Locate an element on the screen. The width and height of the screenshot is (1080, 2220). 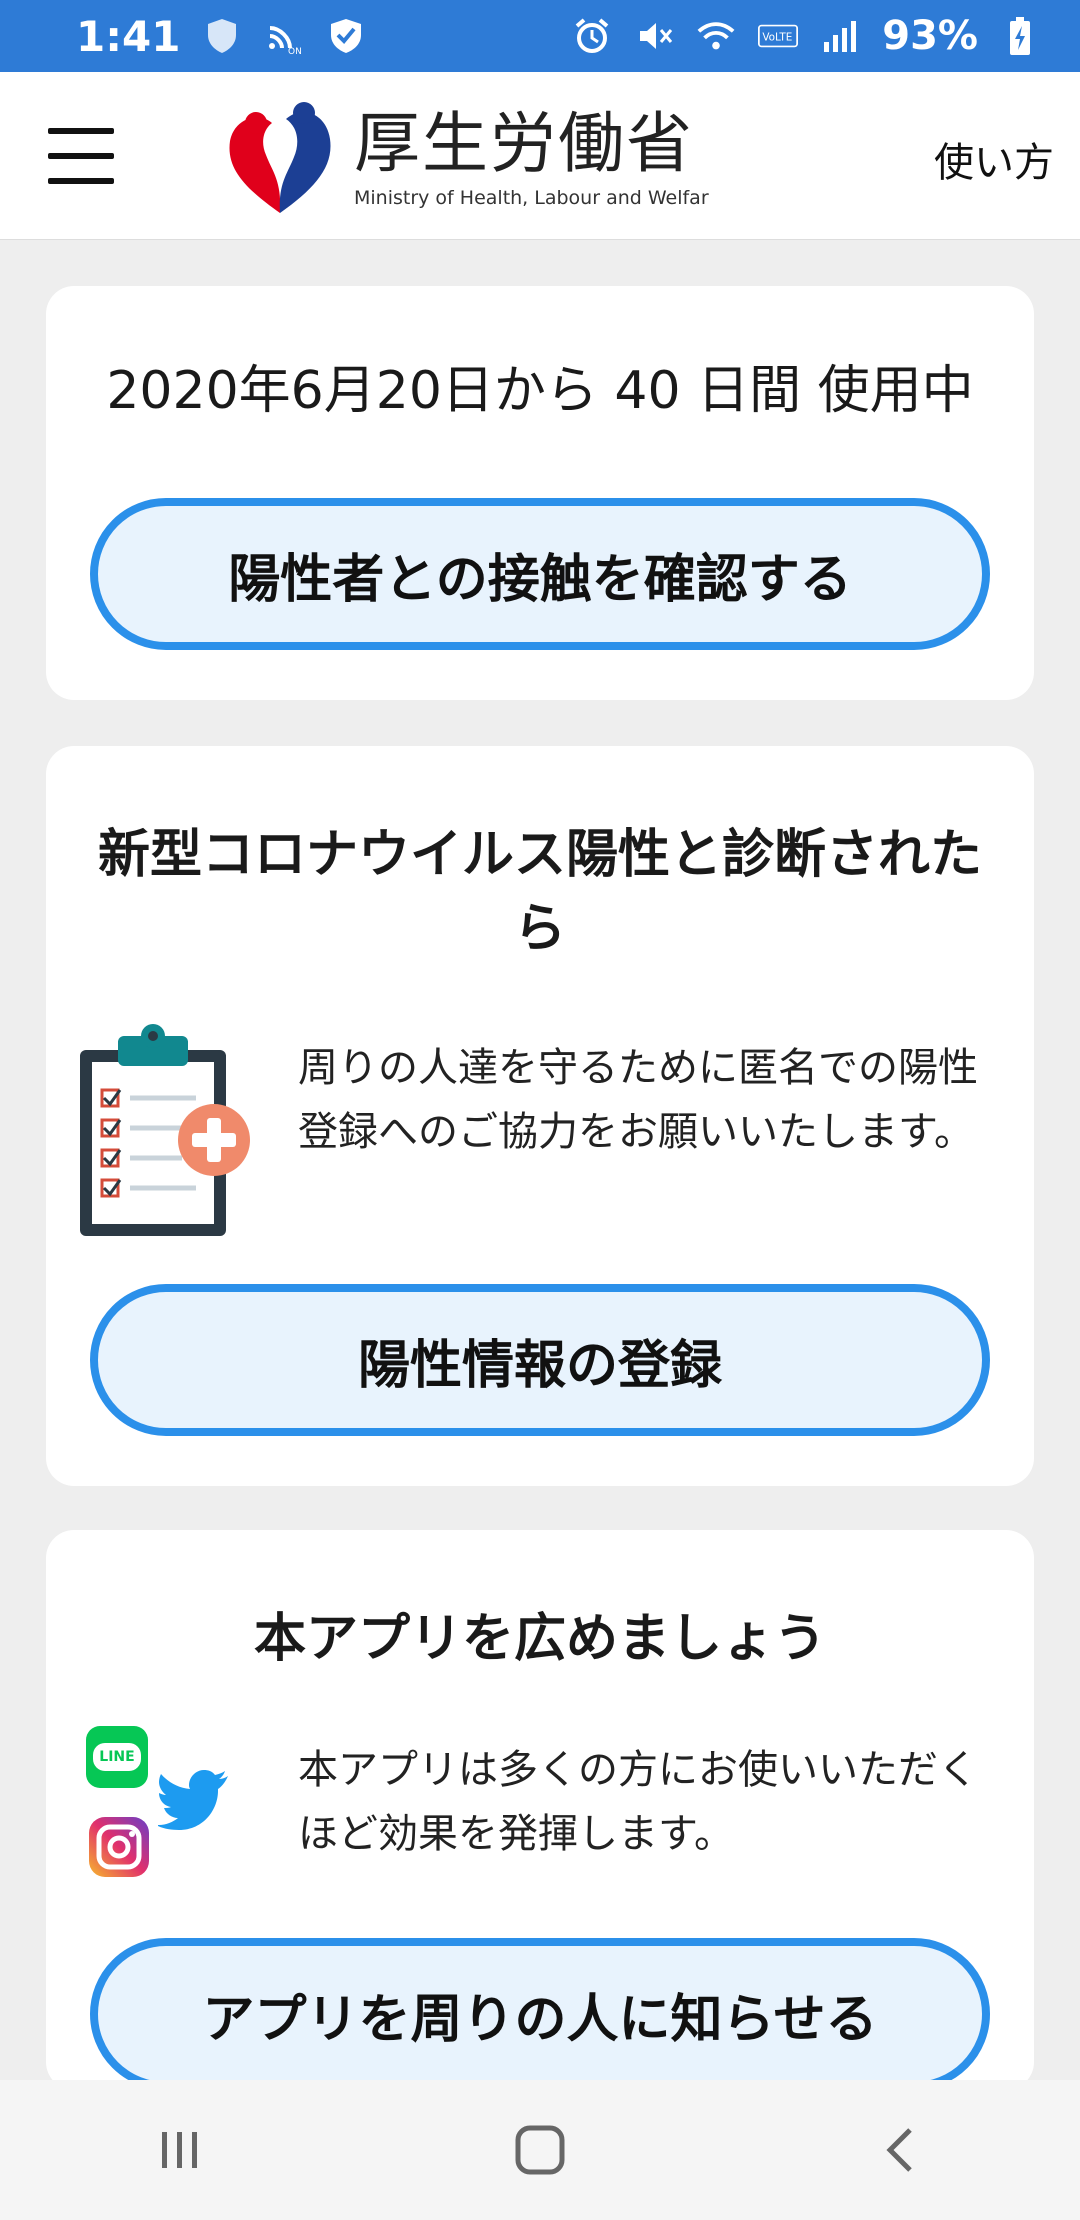
battery-charging-icon is located at coordinates (1020, 36).